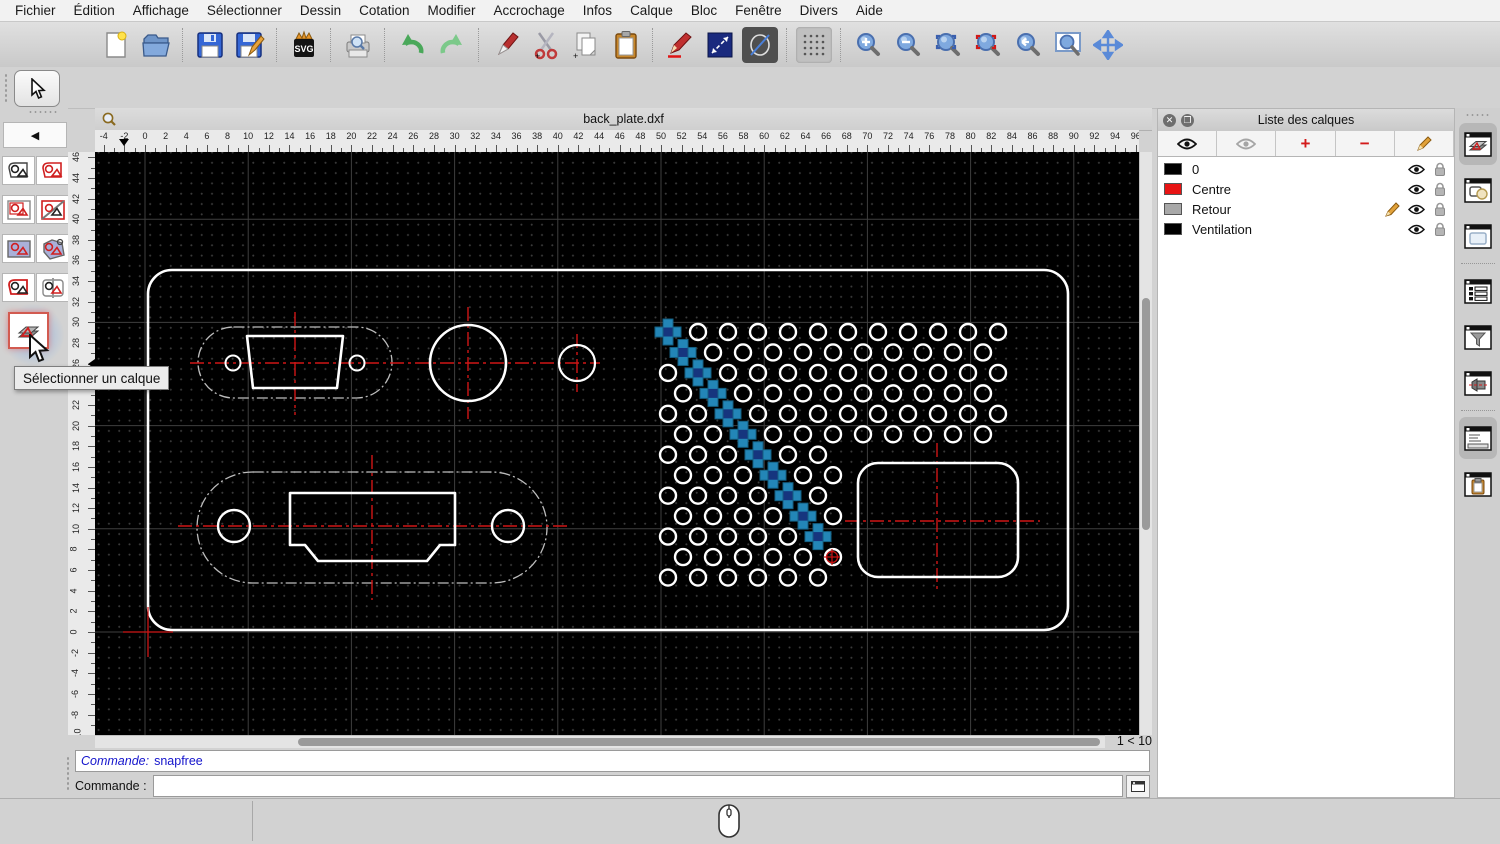  I want to click on menu-dessin: Dessin, so click(320, 10).